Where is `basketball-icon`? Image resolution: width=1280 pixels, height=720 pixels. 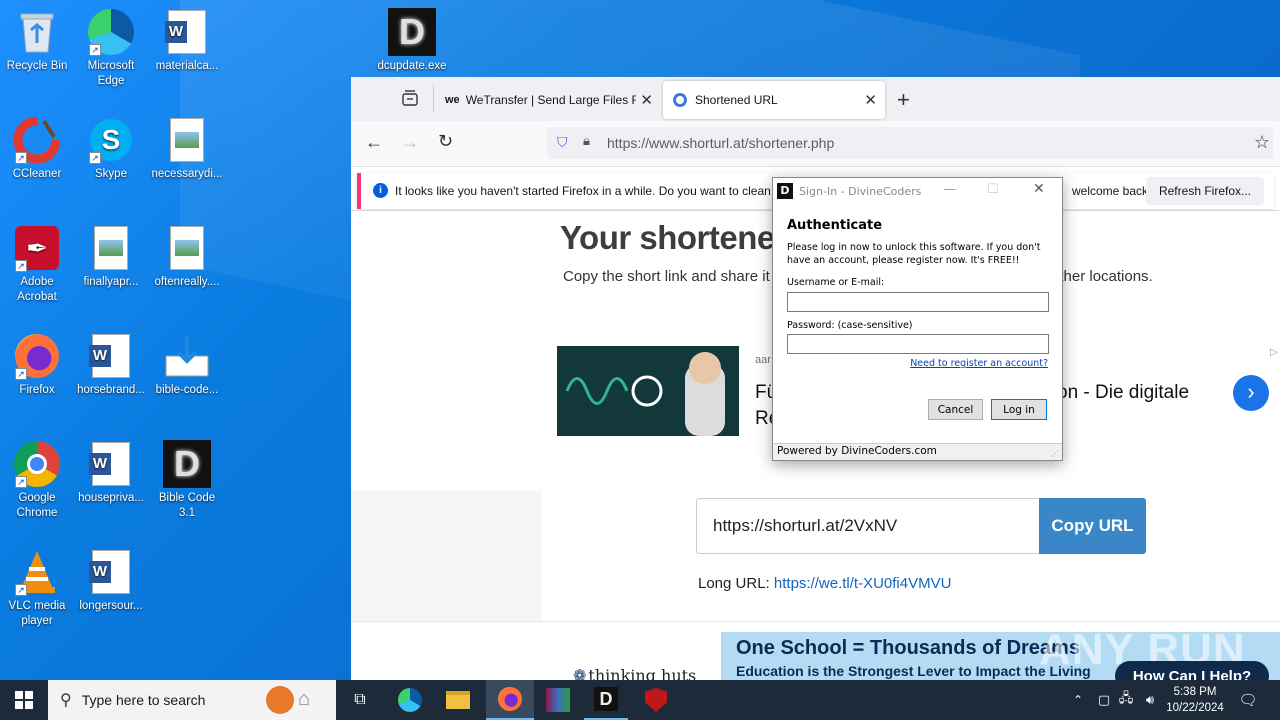
basketball-icon is located at coordinates (280, 700).